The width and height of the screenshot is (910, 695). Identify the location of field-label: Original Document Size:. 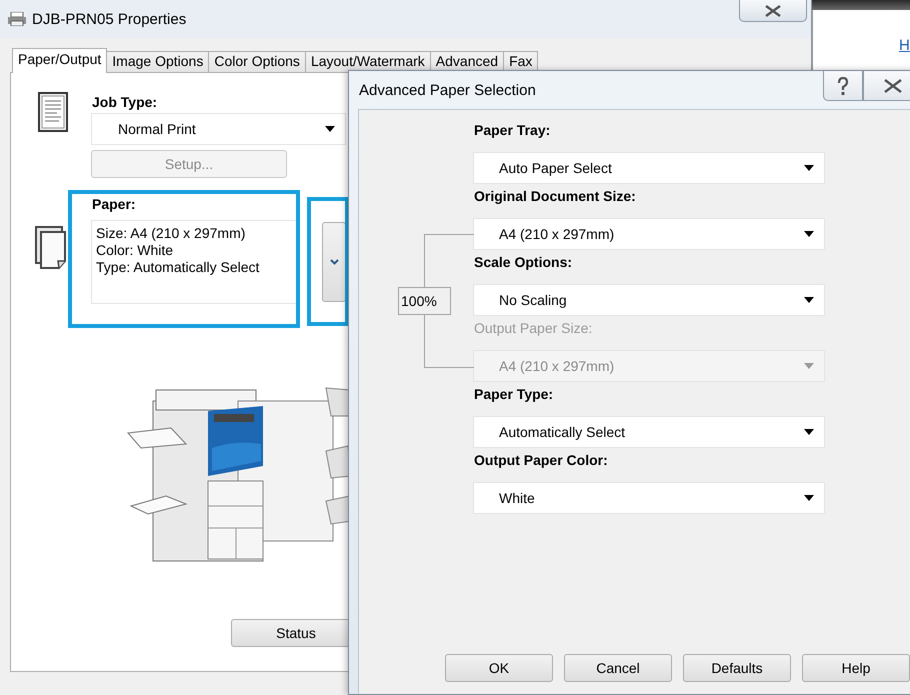
(555, 196).